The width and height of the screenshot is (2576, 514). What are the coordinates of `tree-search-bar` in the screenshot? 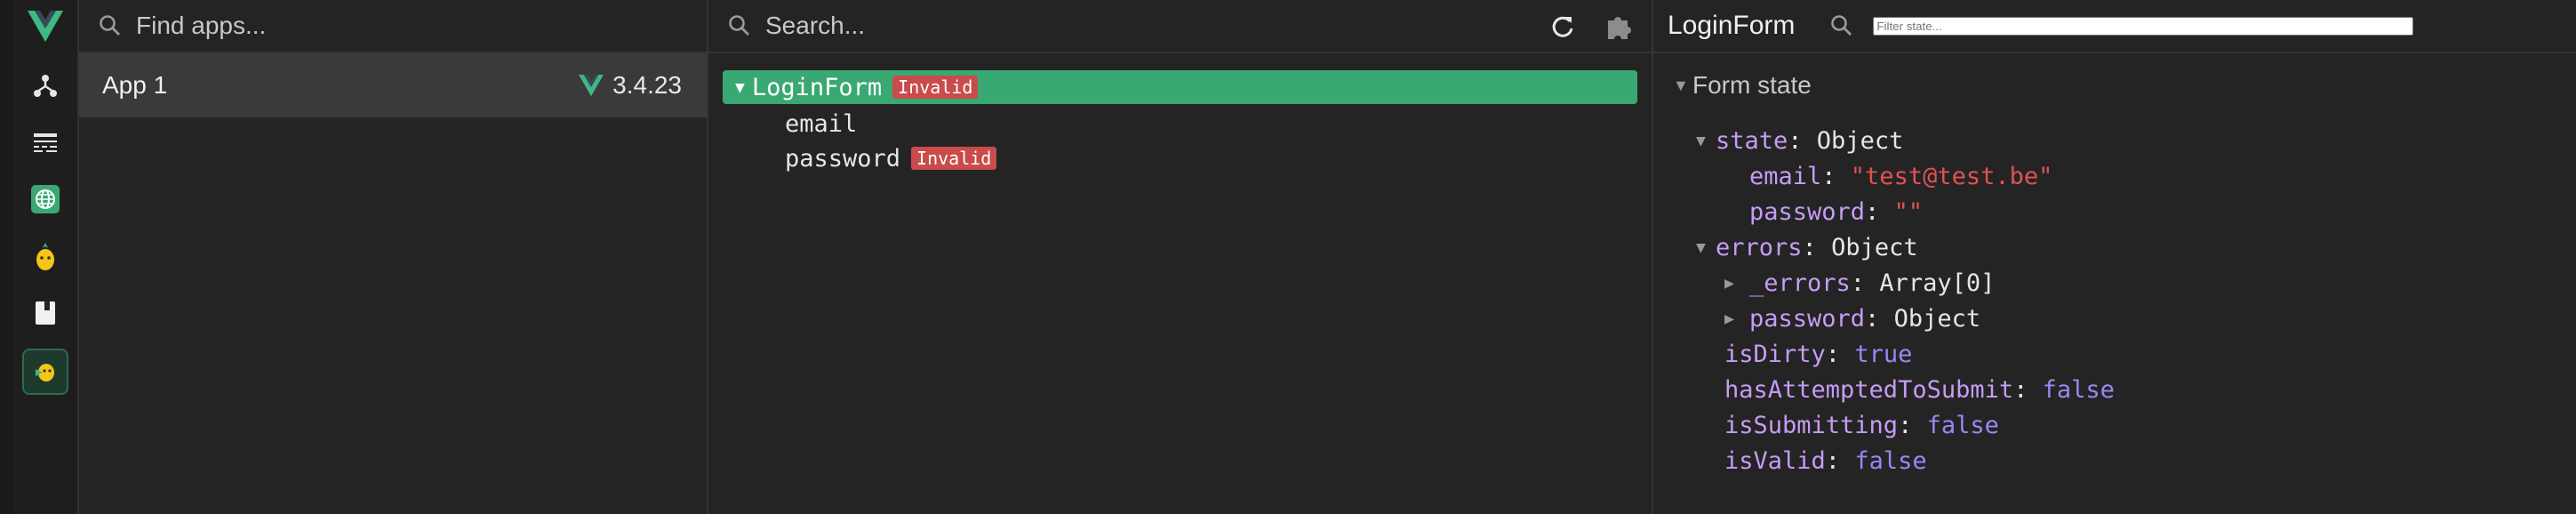 It's located at (1180, 26).